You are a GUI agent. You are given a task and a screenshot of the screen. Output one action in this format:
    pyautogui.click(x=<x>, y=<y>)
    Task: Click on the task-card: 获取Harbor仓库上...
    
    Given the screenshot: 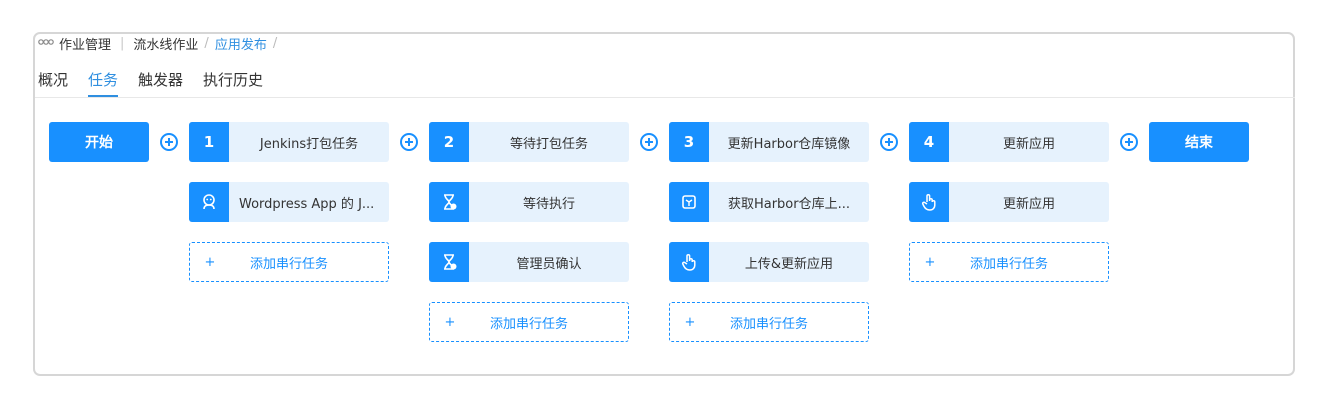 What is the action you would take?
    pyautogui.click(x=769, y=202)
    